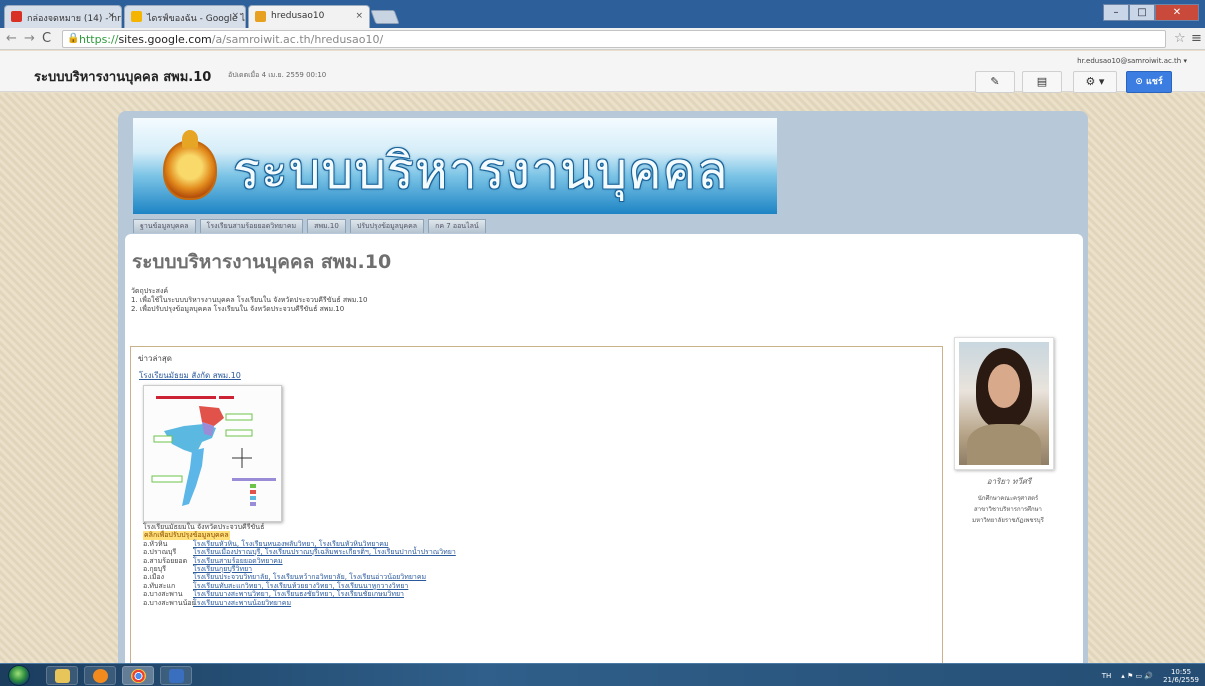 The height and width of the screenshot is (686, 1205). Describe the element at coordinates (212, 453) in the screenshot. I see `province-map-image` at that location.